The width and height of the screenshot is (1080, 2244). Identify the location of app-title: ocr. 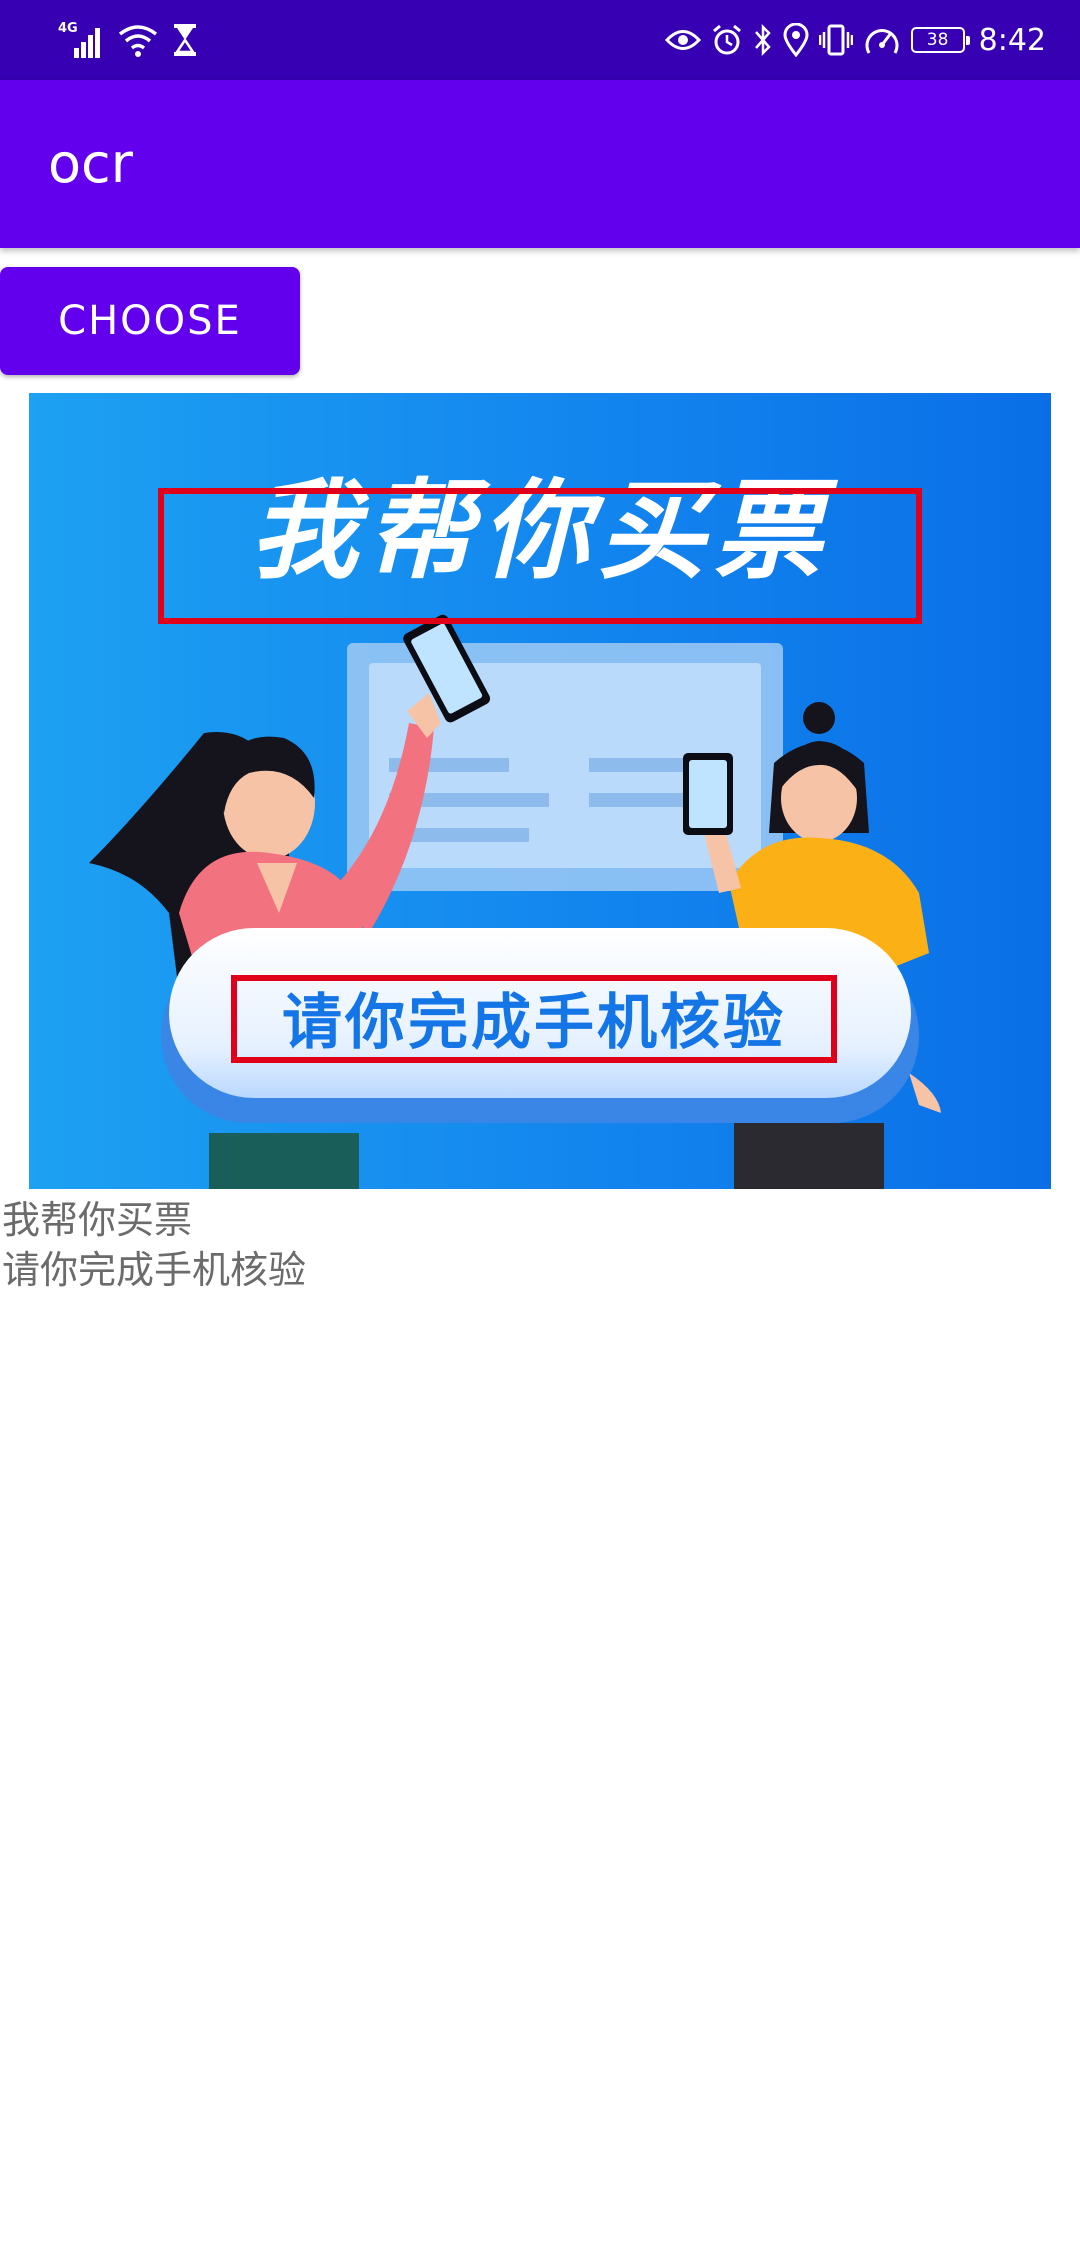
(90, 163).